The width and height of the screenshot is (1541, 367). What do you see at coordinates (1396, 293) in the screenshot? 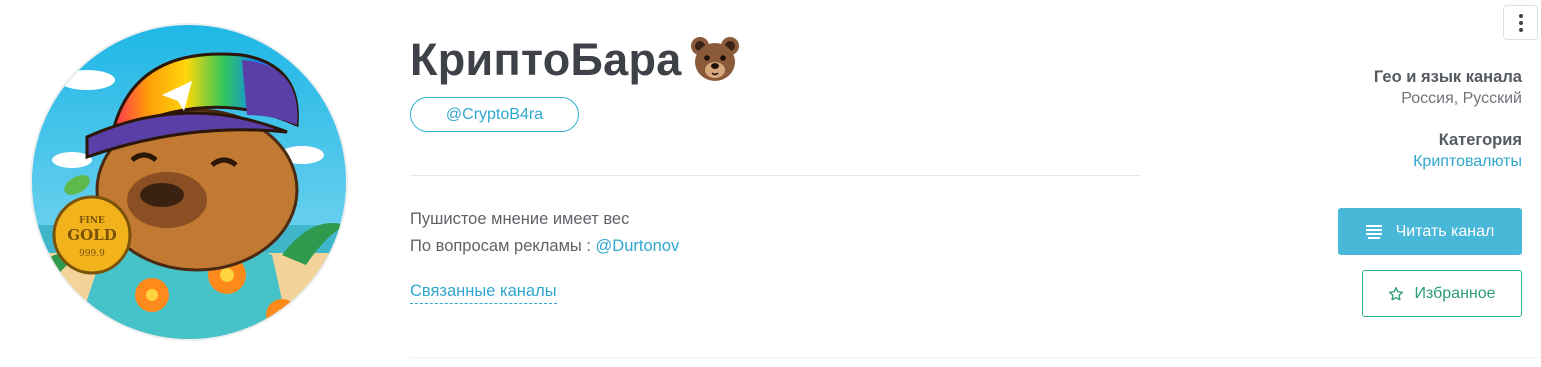
I see `star-outline-icon` at bounding box center [1396, 293].